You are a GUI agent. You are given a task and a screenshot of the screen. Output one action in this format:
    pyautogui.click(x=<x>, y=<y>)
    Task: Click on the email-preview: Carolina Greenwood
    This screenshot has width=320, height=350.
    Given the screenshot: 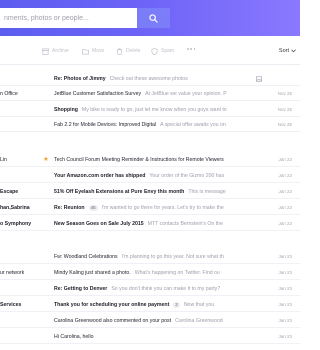 What is the action you would take?
    pyautogui.click(x=199, y=321)
    